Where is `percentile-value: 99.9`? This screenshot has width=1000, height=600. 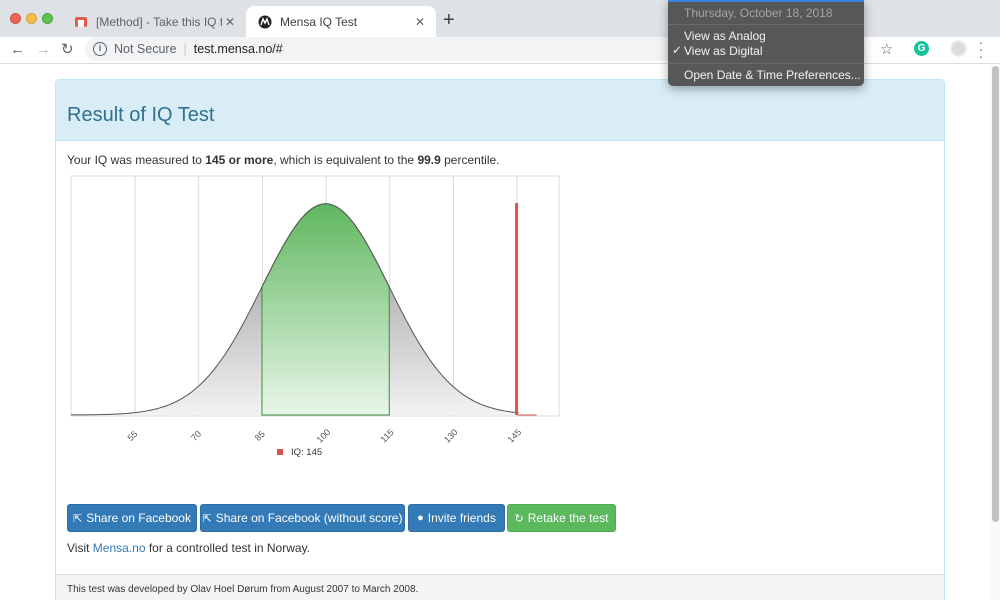 percentile-value: 99.9 is located at coordinates (429, 160).